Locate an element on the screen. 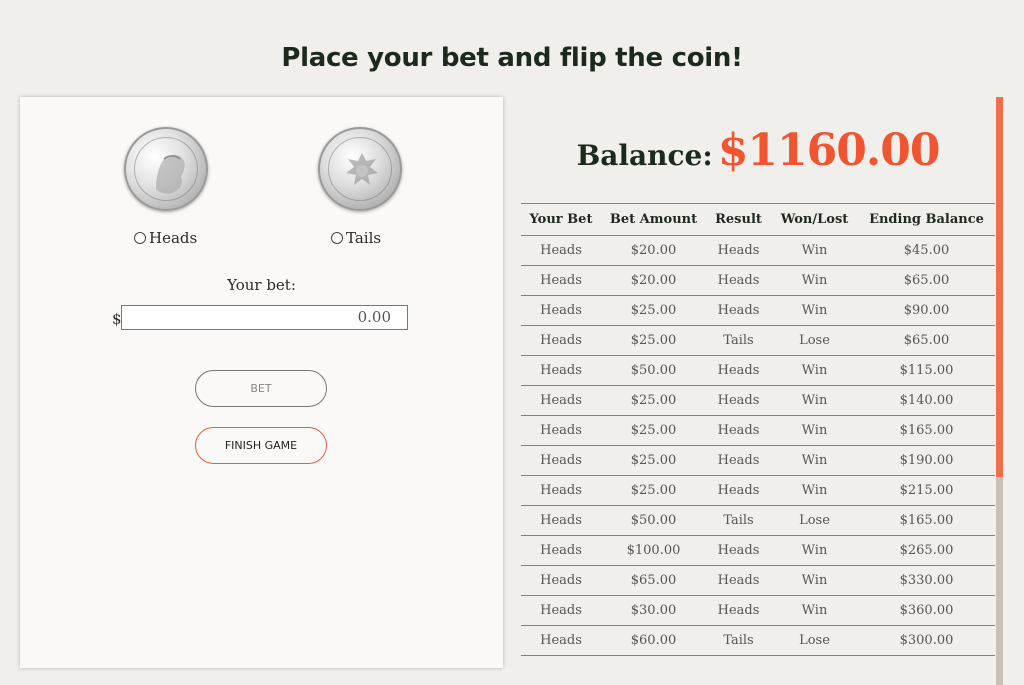  heads-radio-option: Heads is located at coordinates (165, 238).